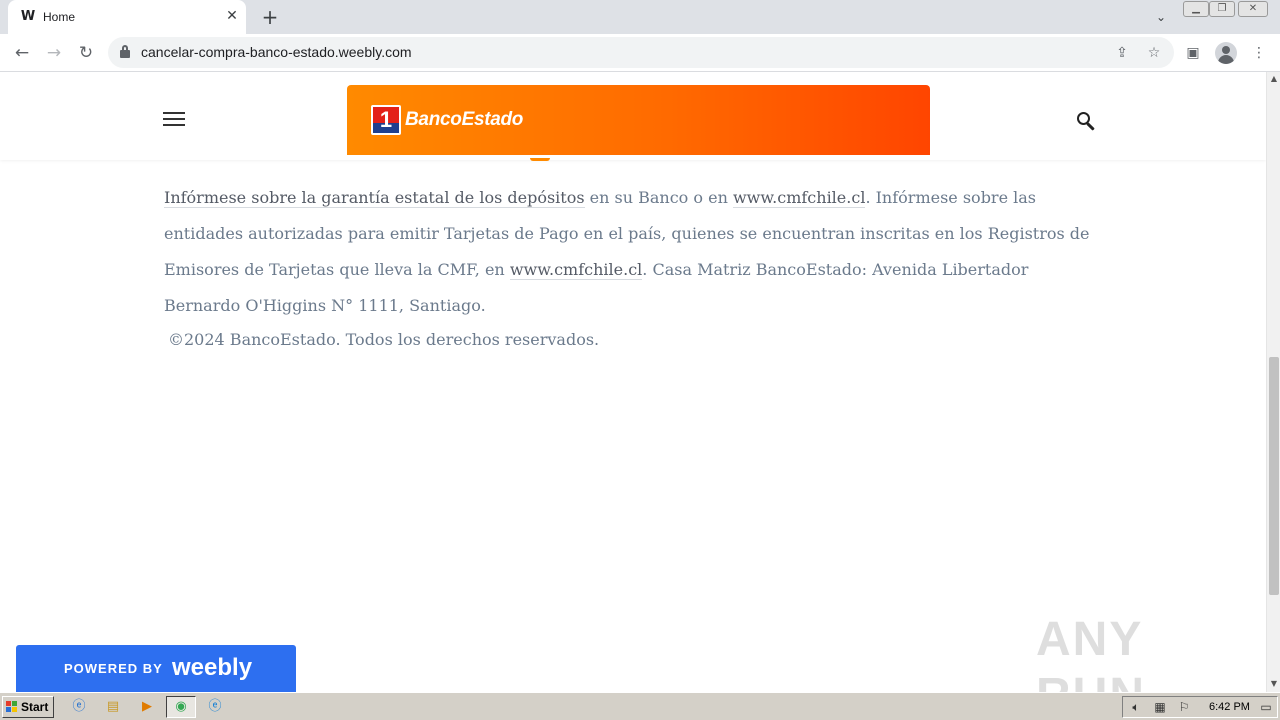 This screenshot has height=720, width=1280. What do you see at coordinates (640, 706) in the screenshot?
I see `windows-taskbar: Start ⓔ ▤ ▶ ◉ ⓔ 🔈︎ ▦ ⚐ 6:42 PM ▭` at bounding box center [640, 706].